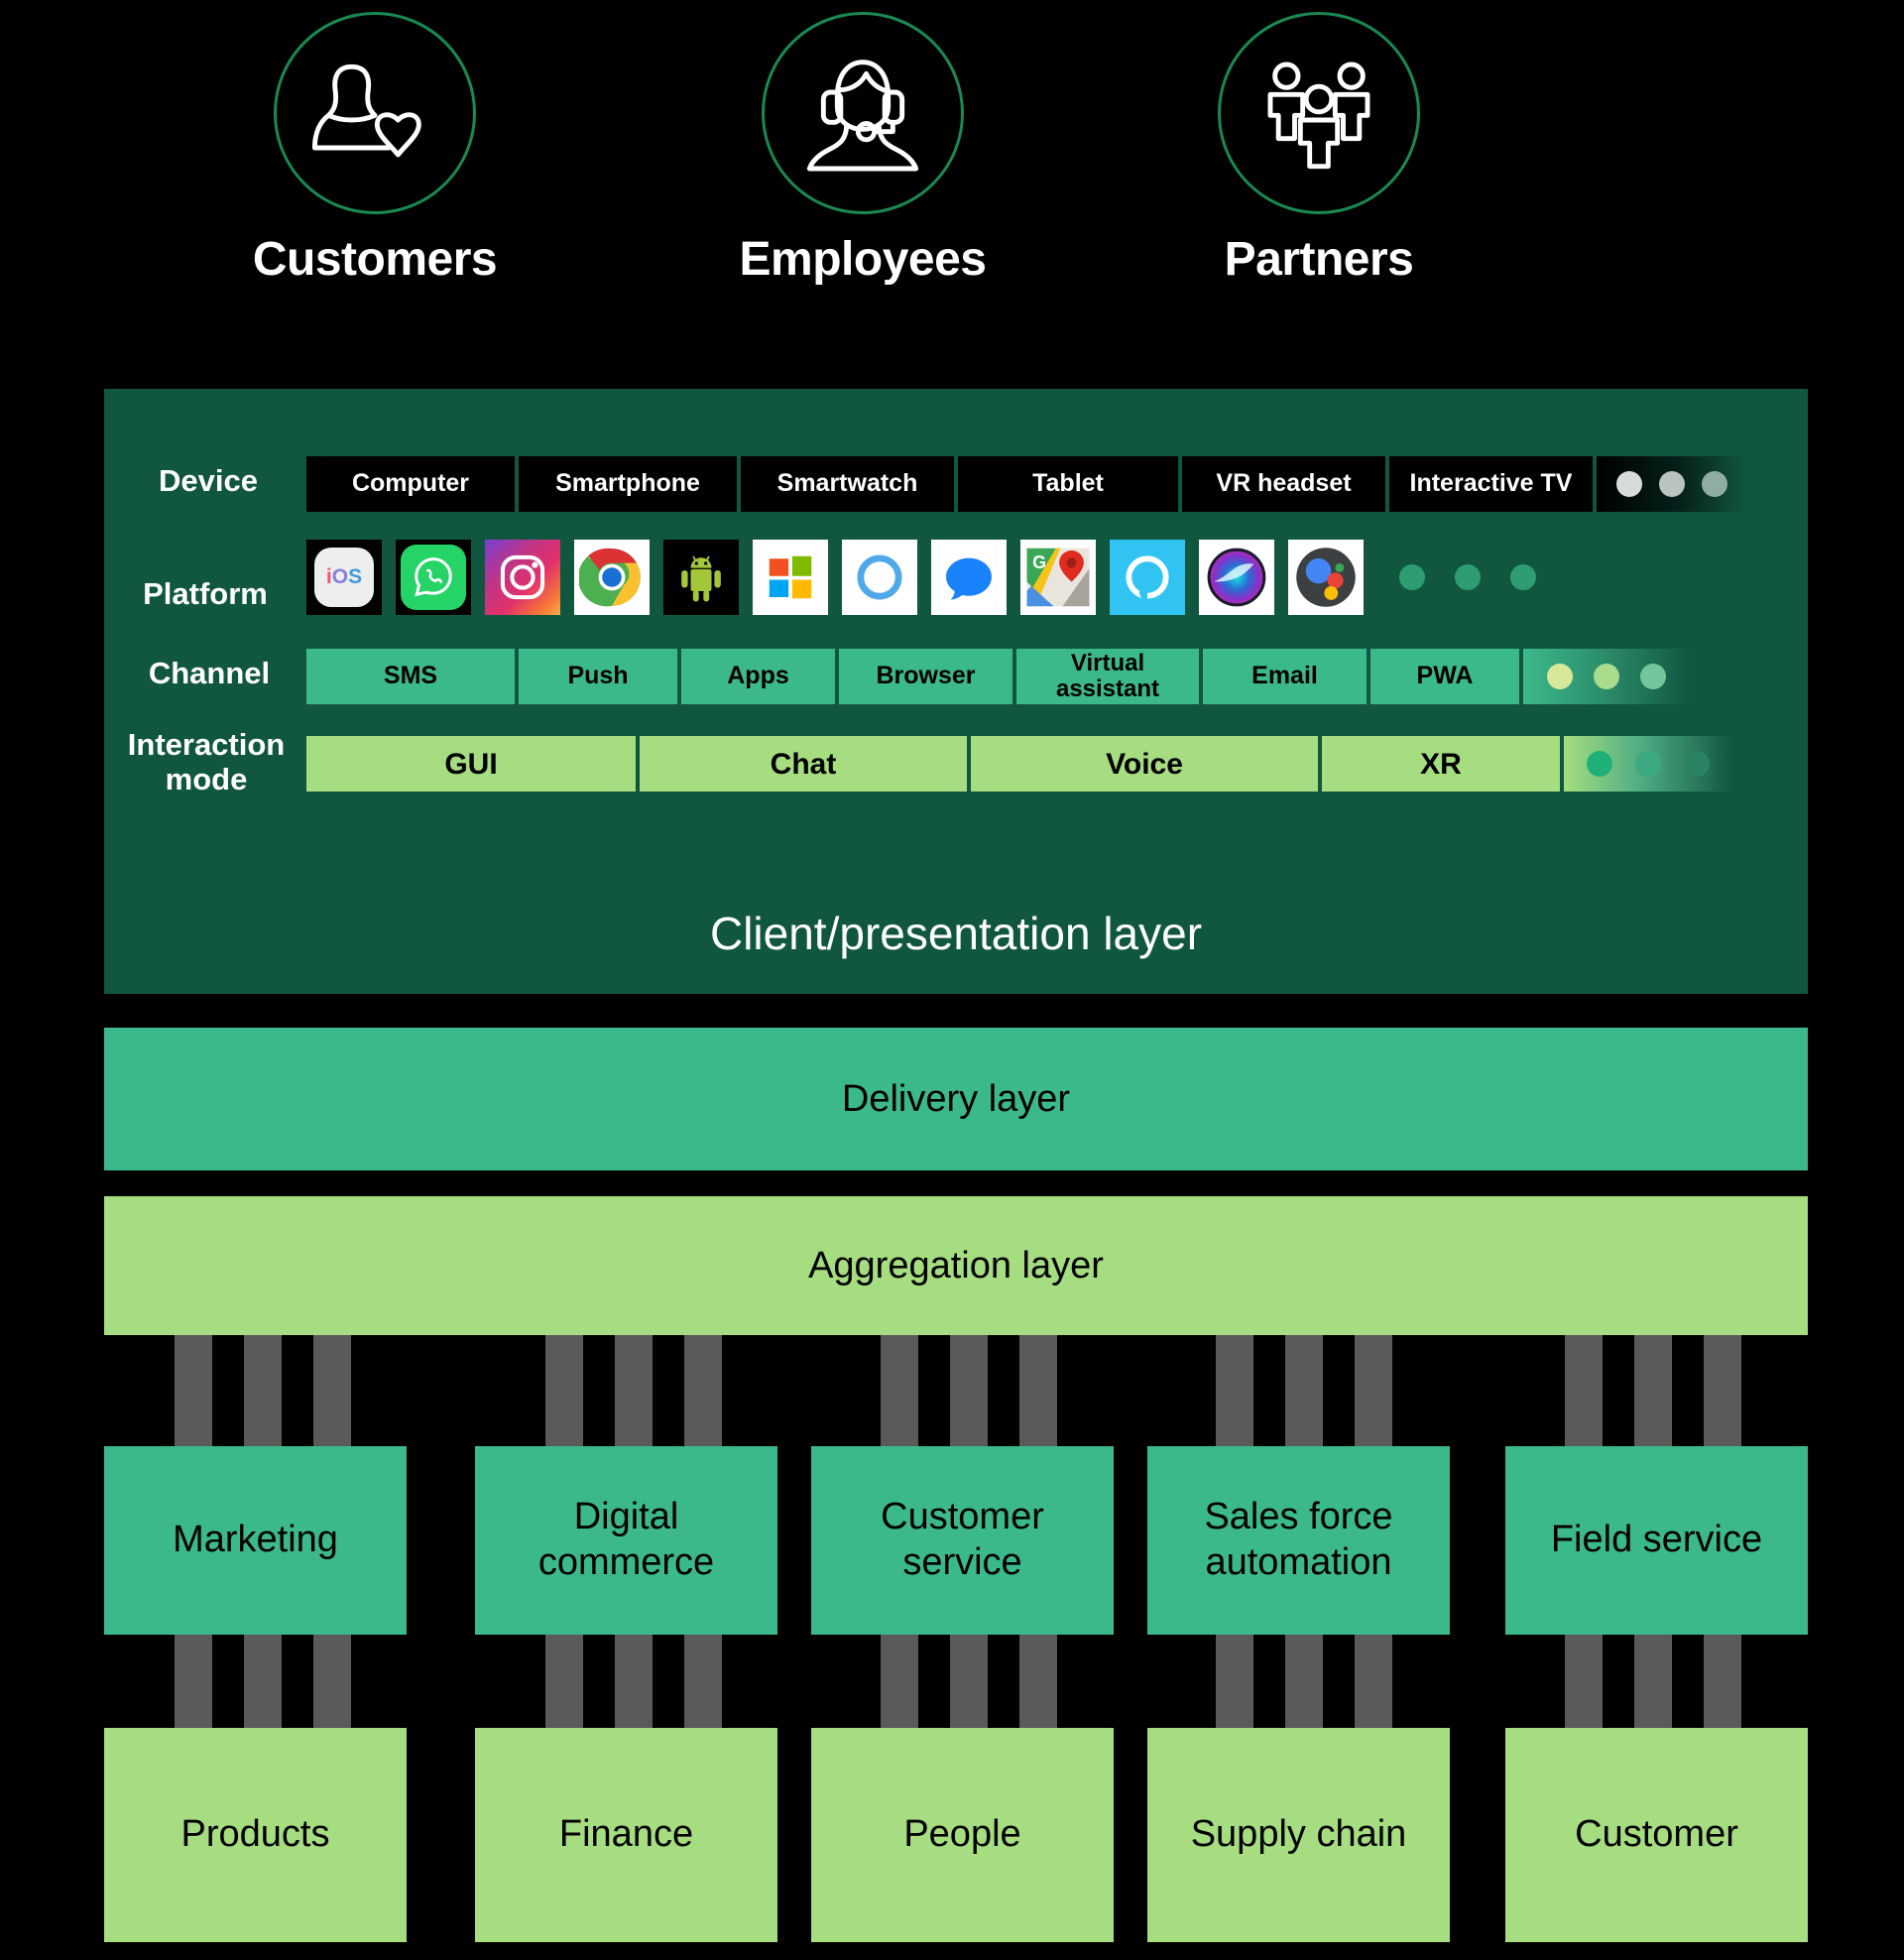 The height and width of the screenshot is (1960, 1904). Describe the element at coordinates (1144, 764) in the screenshot. I see `interaction-chip-voice: Voice` at that location.